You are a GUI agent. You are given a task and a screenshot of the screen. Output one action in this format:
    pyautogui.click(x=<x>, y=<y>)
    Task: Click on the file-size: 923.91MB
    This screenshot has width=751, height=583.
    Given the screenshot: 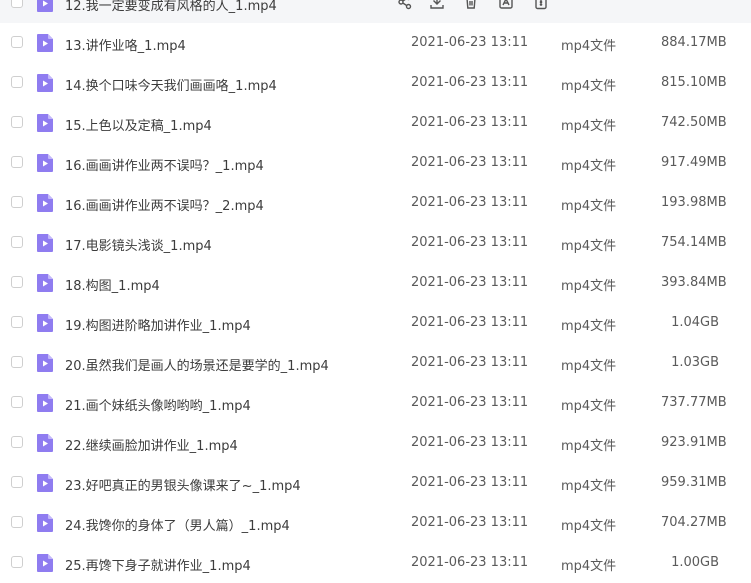 What is the action you would take?
    pyautogui.click(x=690, y=442)
    